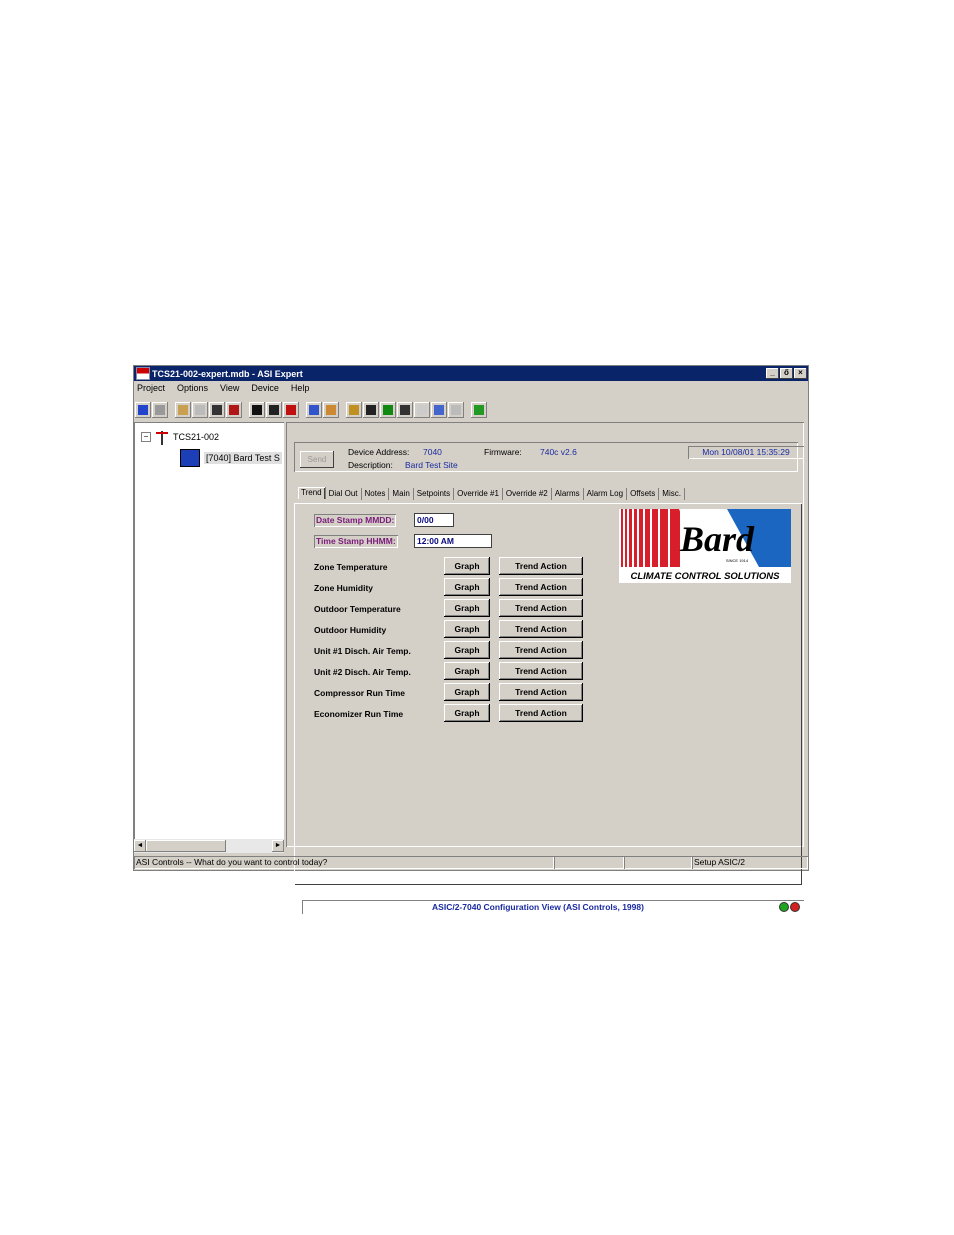 The height and width of the screenshot is (1235, 954). What do you see at coordinates (278, 846) in the screenshot?
I see `scroll-right-icon: ►` at bounding box center [278, 846].